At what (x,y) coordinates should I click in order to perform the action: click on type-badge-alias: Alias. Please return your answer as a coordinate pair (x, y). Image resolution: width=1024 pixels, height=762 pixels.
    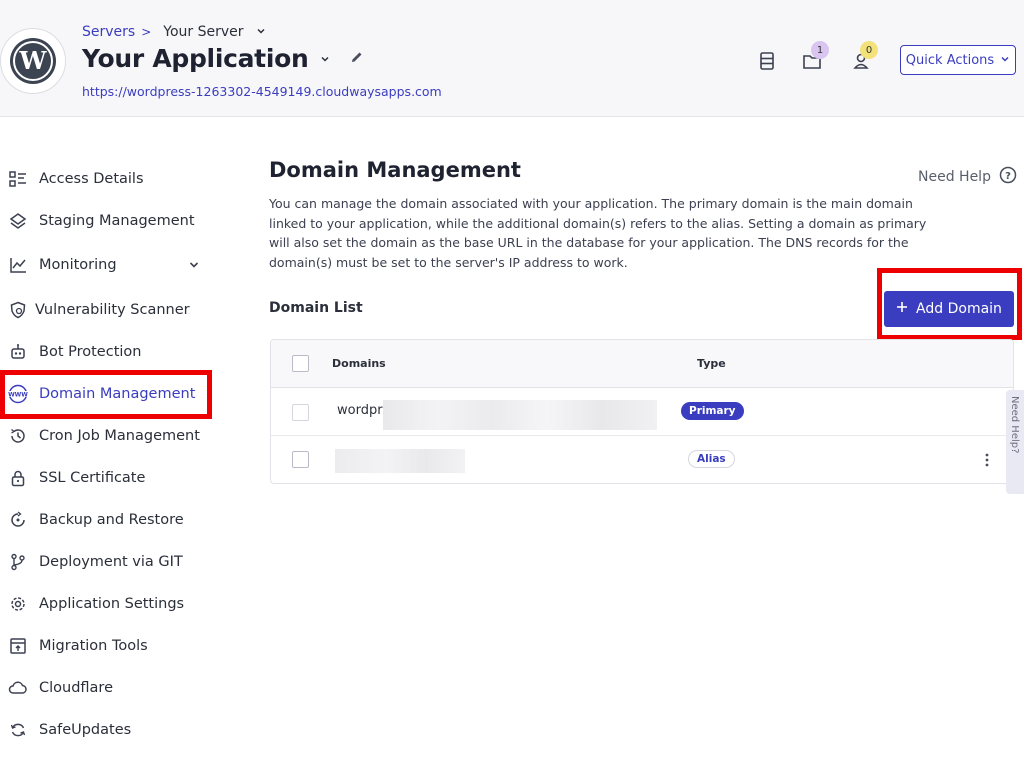
    Looking at the image, I should click on (711, 459).